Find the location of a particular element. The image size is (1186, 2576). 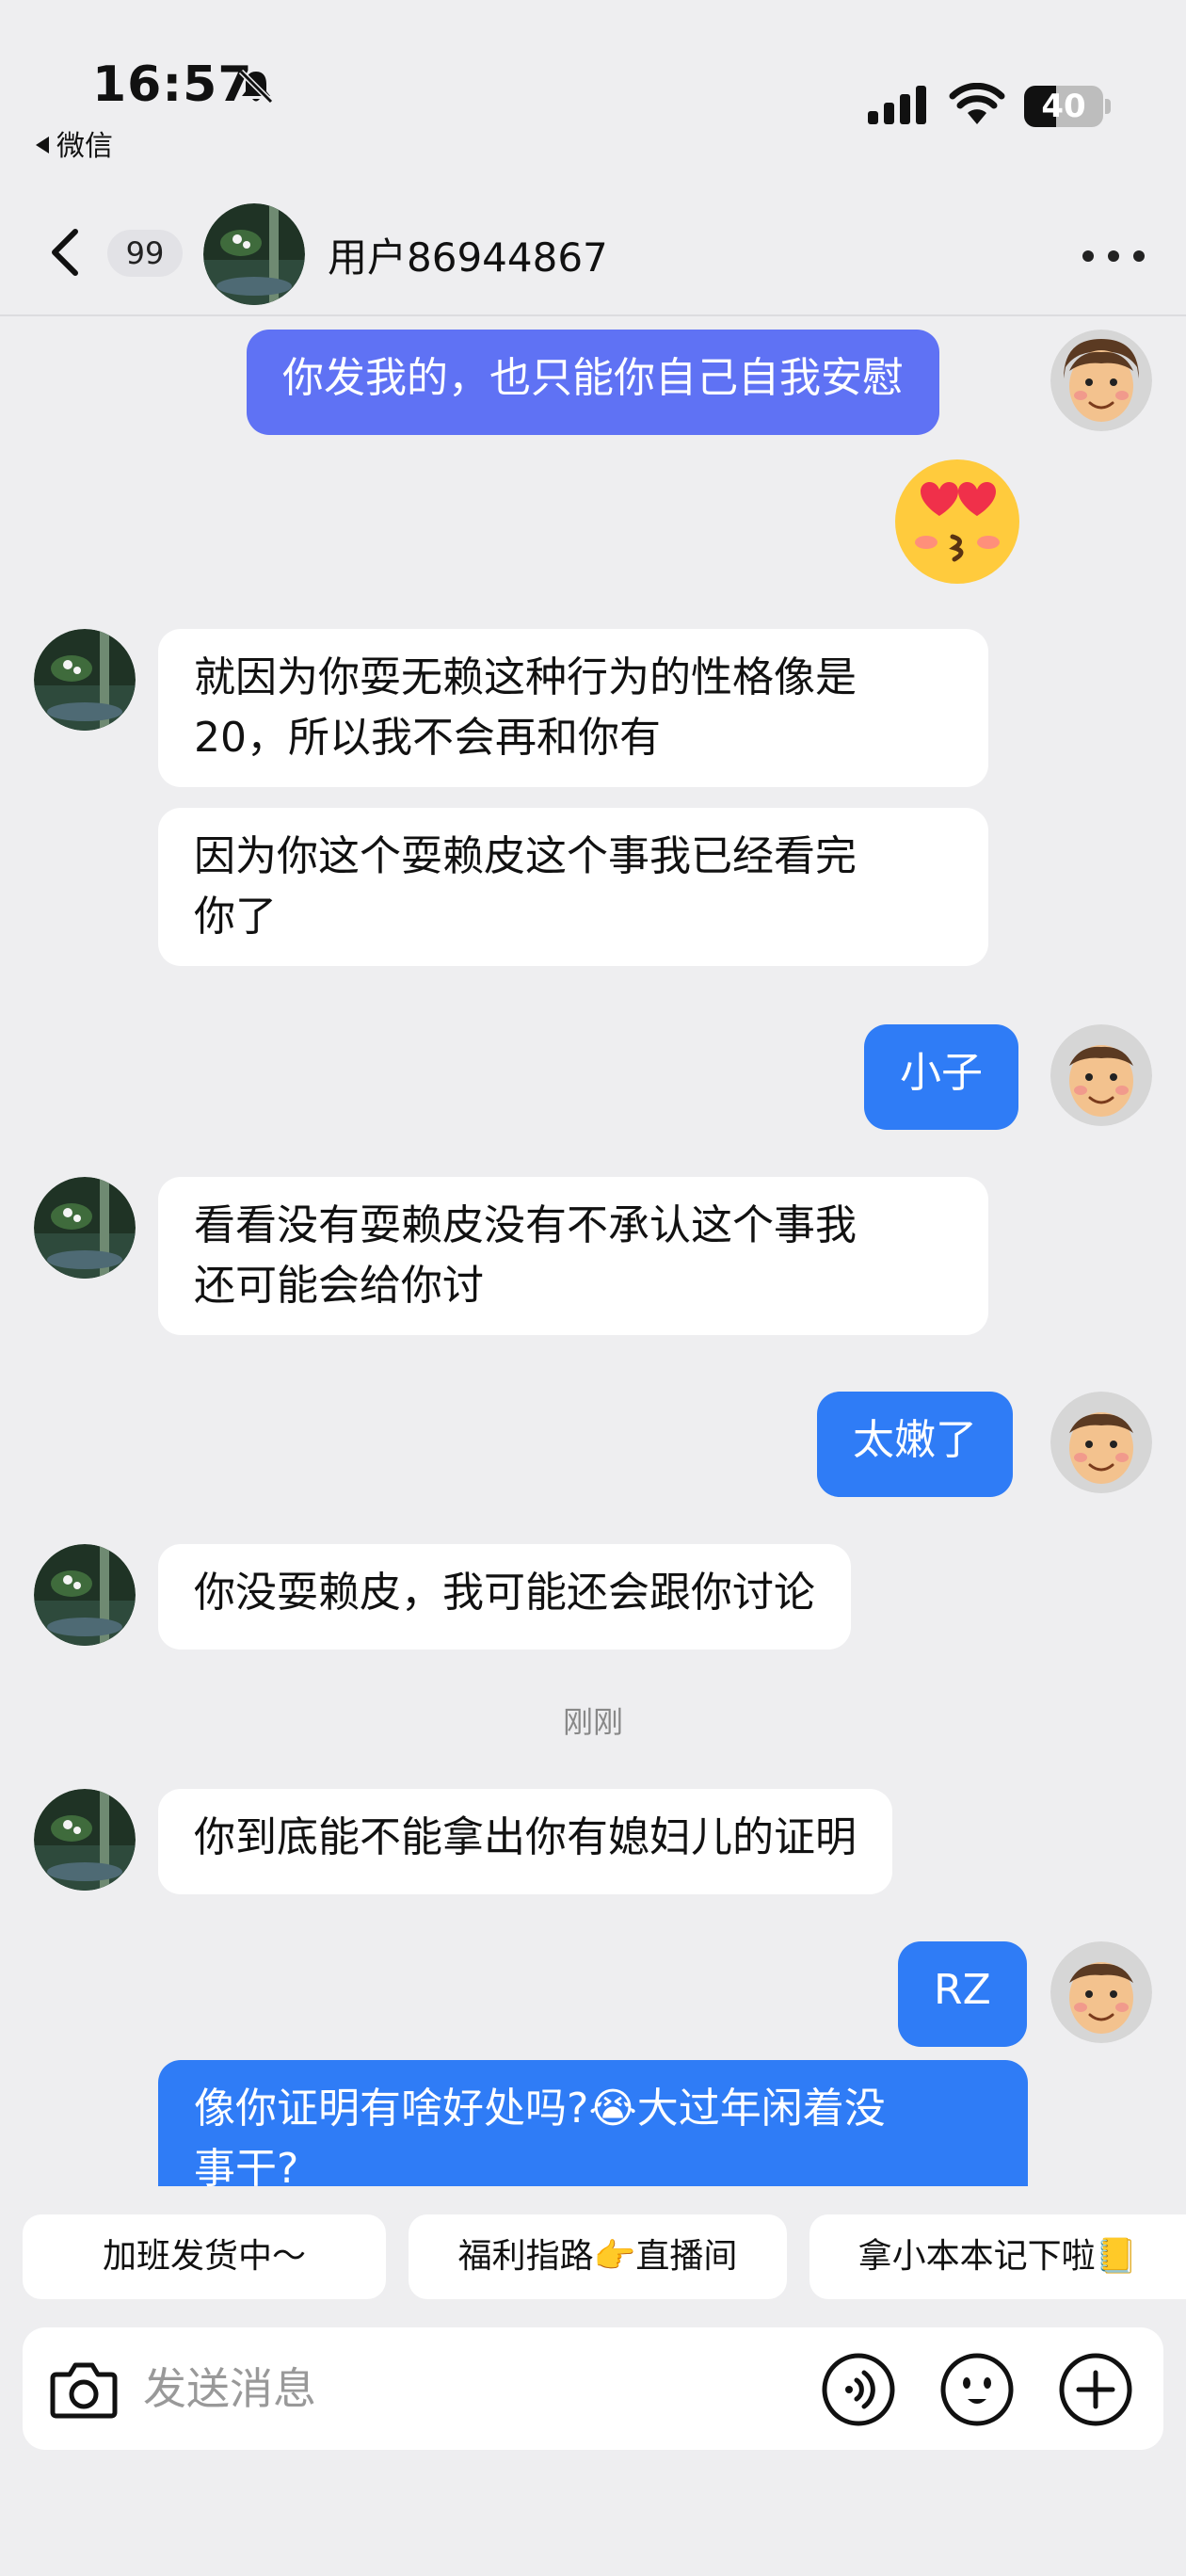

message-text: 小子 is located at coordinates (941, 1073).